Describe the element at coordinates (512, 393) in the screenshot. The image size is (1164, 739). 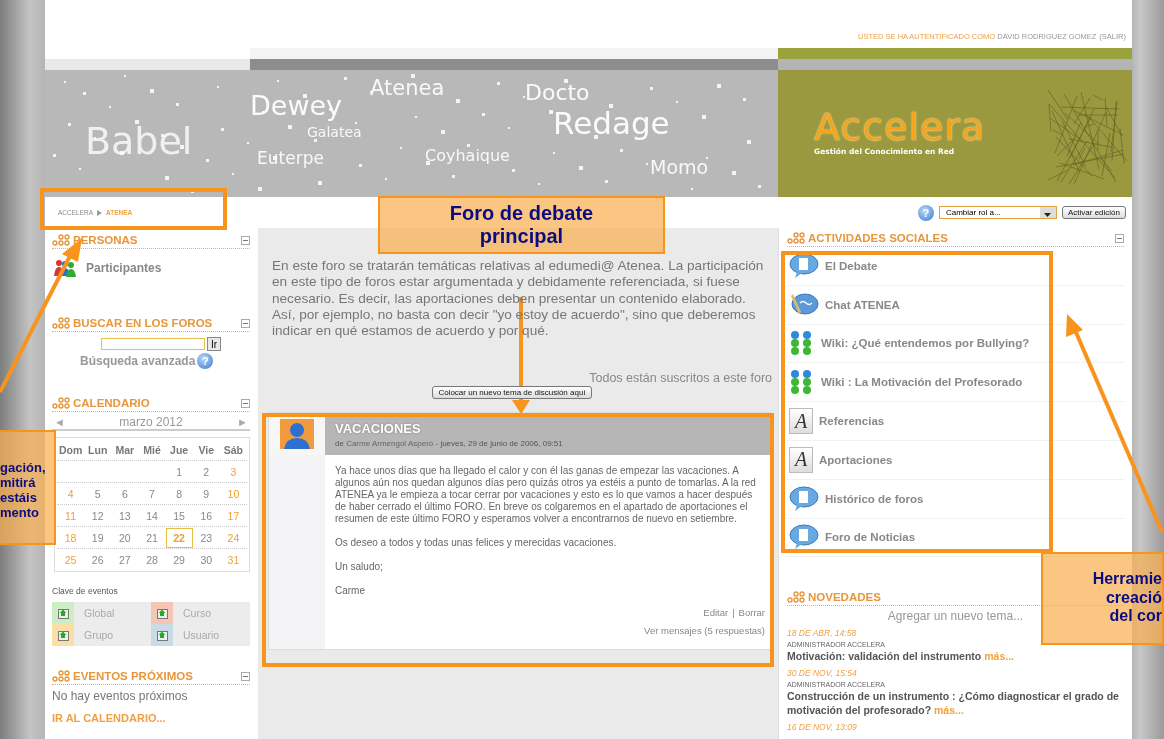
I see `new-topic-button: Colocar un nuevo tema de discusión aquí` at that location.